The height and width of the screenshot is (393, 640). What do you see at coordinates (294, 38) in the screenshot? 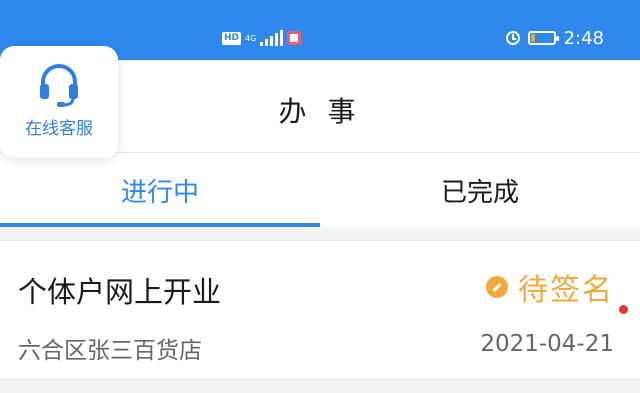
I see `app-notification-icon` at bounding box center [294, 38].